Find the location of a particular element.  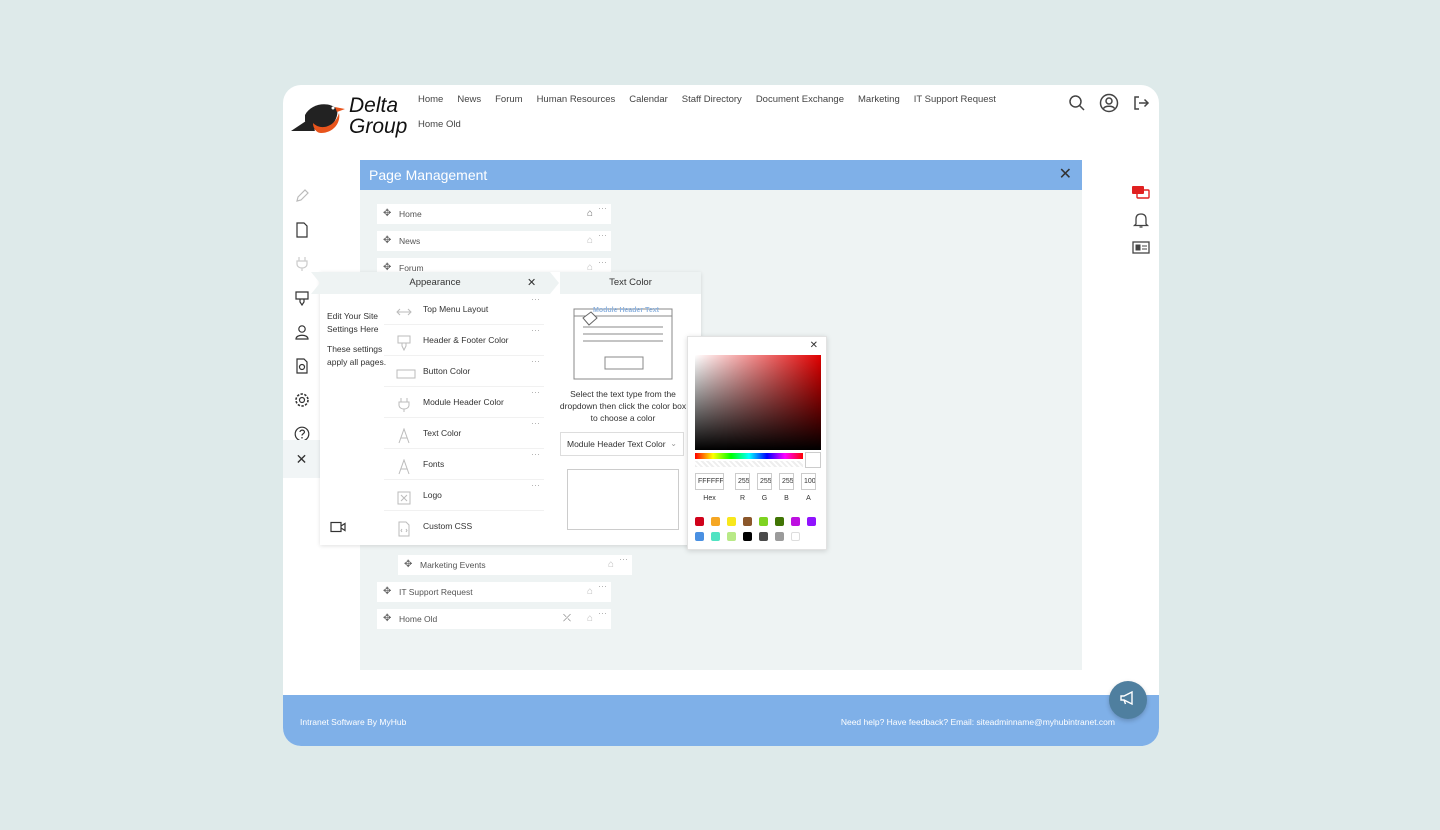

brand-logo: Delta Group is located at coordinates (354, 118).